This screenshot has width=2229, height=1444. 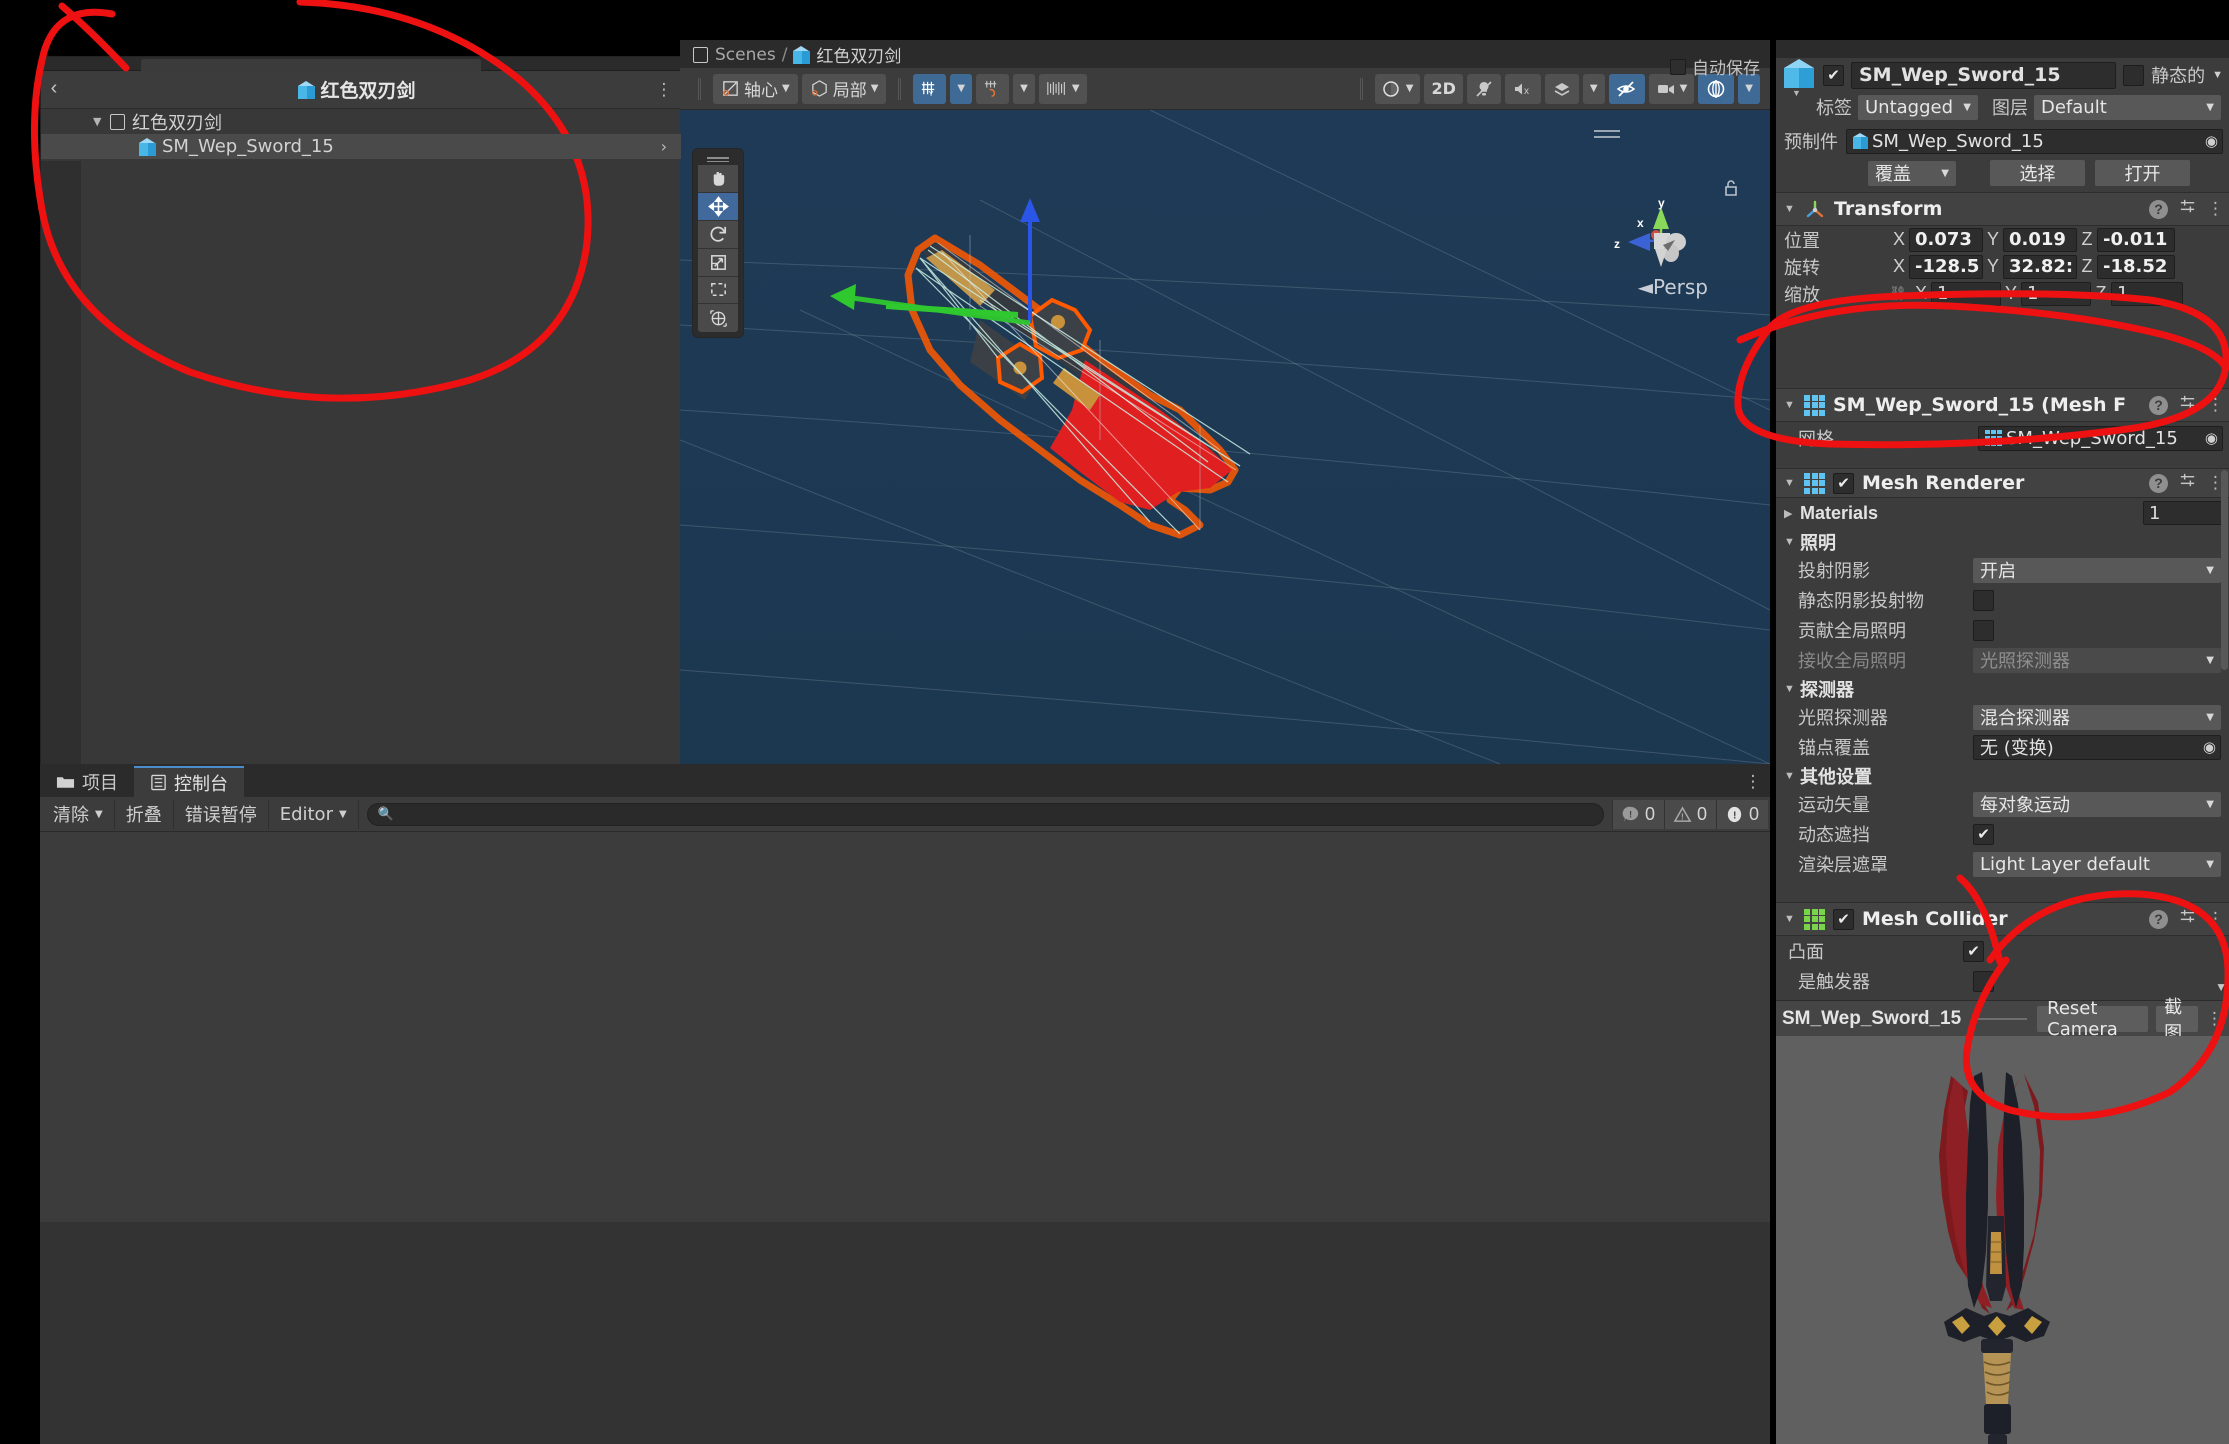 I want to click on console-detail-pane, so click(x=905, y=1333).